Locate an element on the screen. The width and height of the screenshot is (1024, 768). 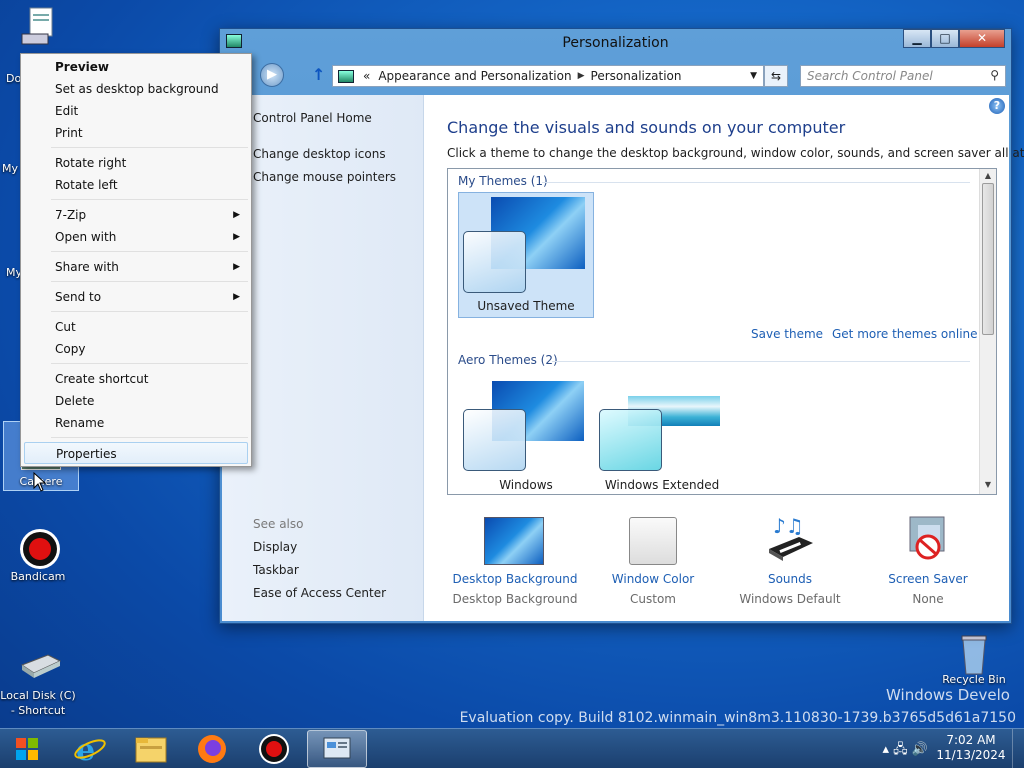
window-controls: ▁ □ ✕ is located at coordinates (954, 38).